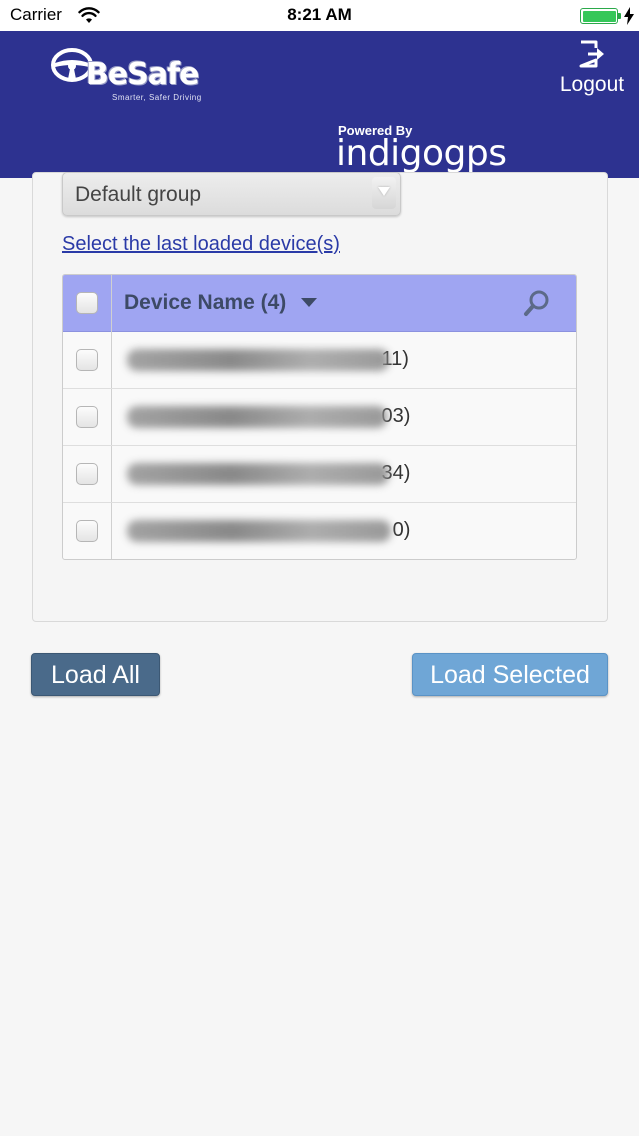 The image size is (639, 1136). What do you see at coordinates (95, 674) in the screenshot?
I see `load-all-button: Load All` at bounding box center [95, 674].